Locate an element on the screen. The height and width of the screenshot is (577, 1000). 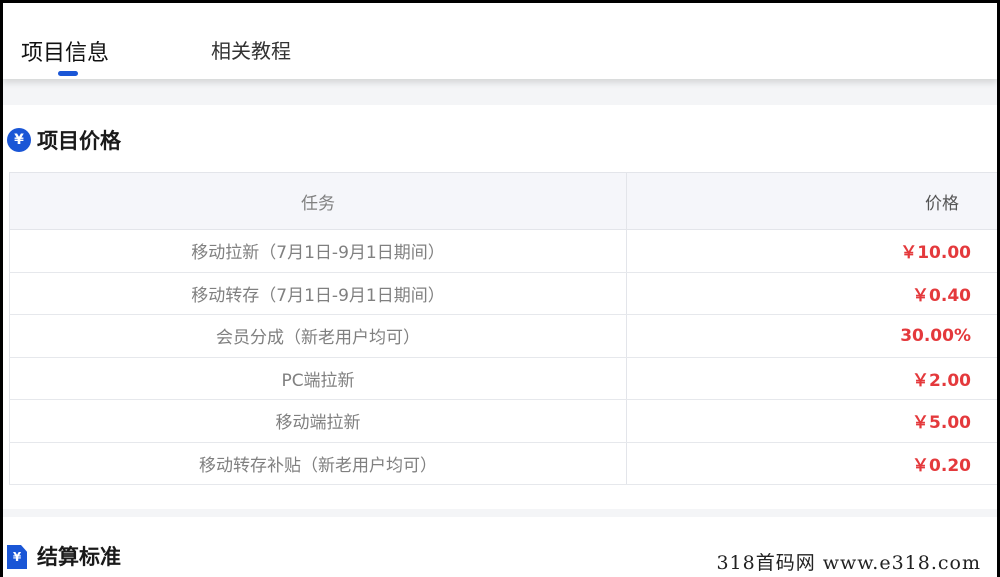
task-cell: 移动转存补贴（新老用户均可） is located at coordinates (318, 463).